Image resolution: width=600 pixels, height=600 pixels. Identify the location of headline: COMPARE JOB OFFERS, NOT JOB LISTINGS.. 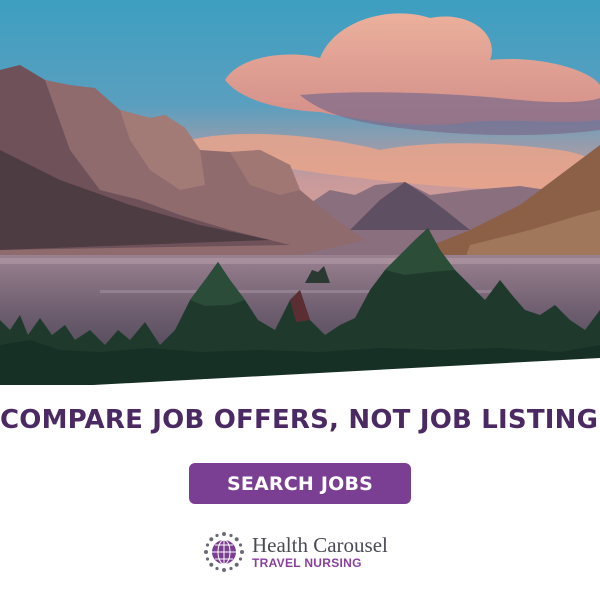
(300, 420).